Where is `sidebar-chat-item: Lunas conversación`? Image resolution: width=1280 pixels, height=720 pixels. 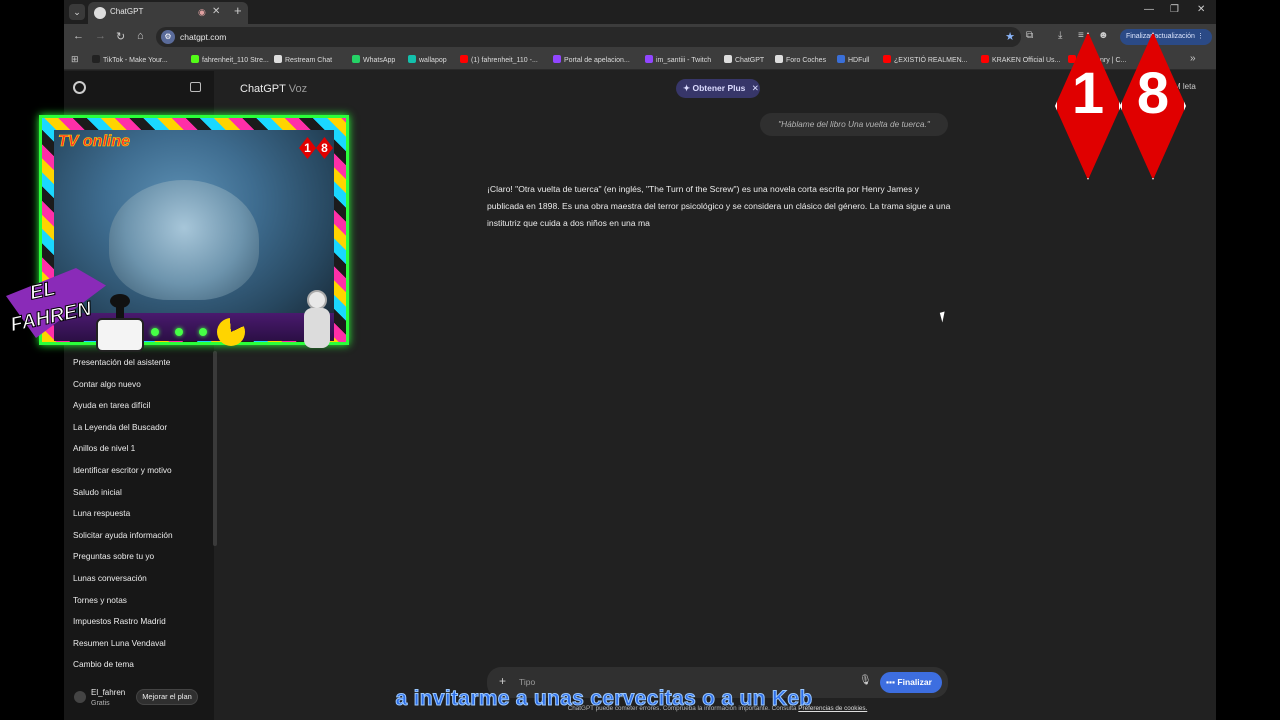 sidebar-chat-item: Lunas conversación is located at coordinates (110, 578).